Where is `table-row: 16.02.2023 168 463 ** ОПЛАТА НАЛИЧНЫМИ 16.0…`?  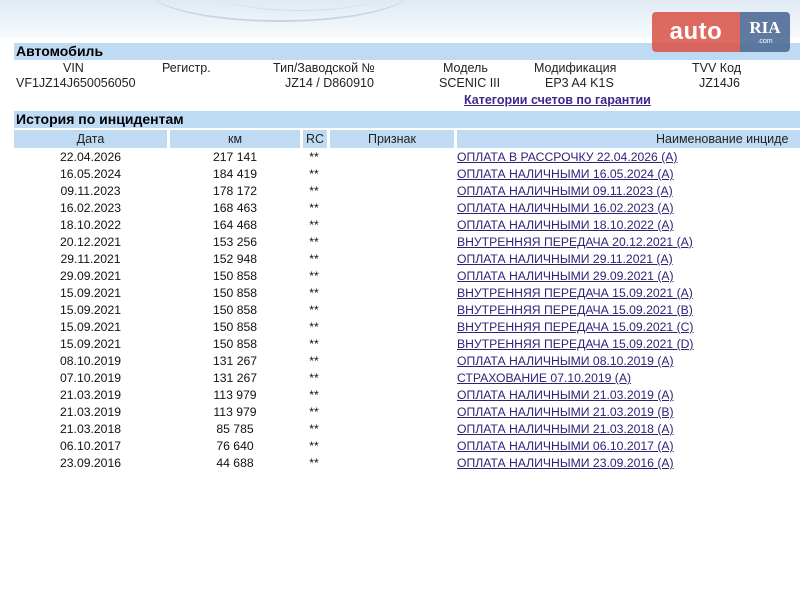 table-row: 16.02.2023 168 463 ** ОПЛАТА НАЛИЧНЫМИ 16.0… is located at coordinates (407, 208).